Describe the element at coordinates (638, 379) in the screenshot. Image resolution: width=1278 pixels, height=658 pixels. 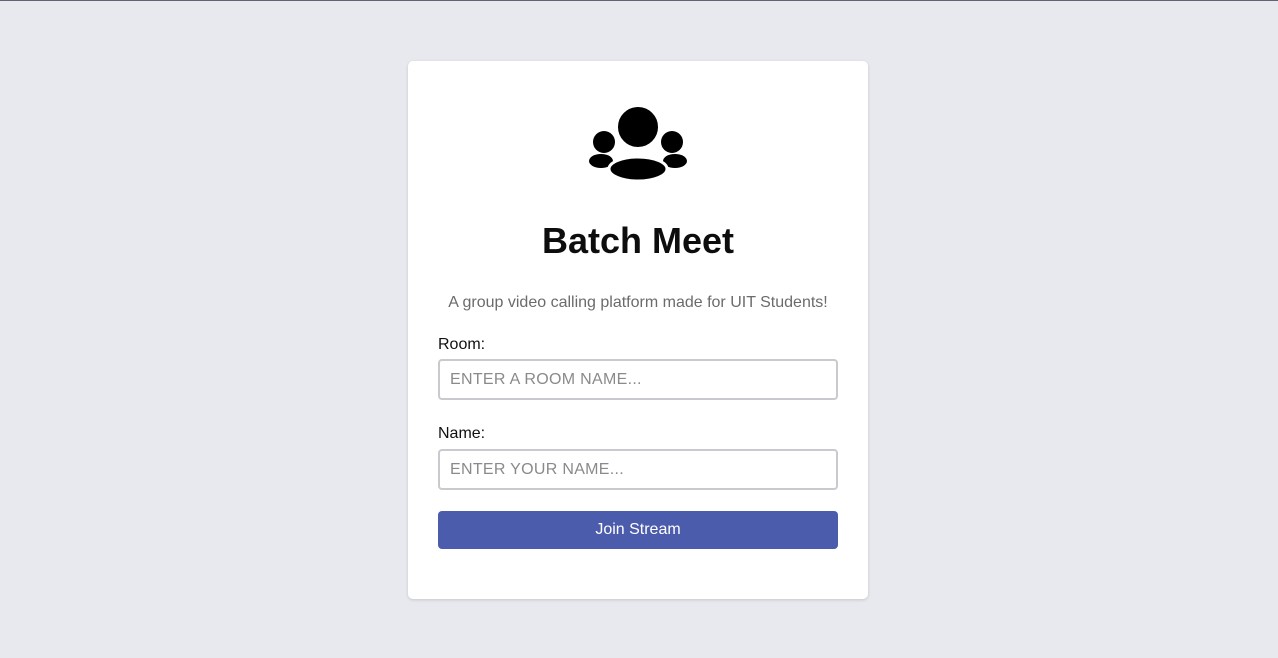
I see `room-input` at that location.